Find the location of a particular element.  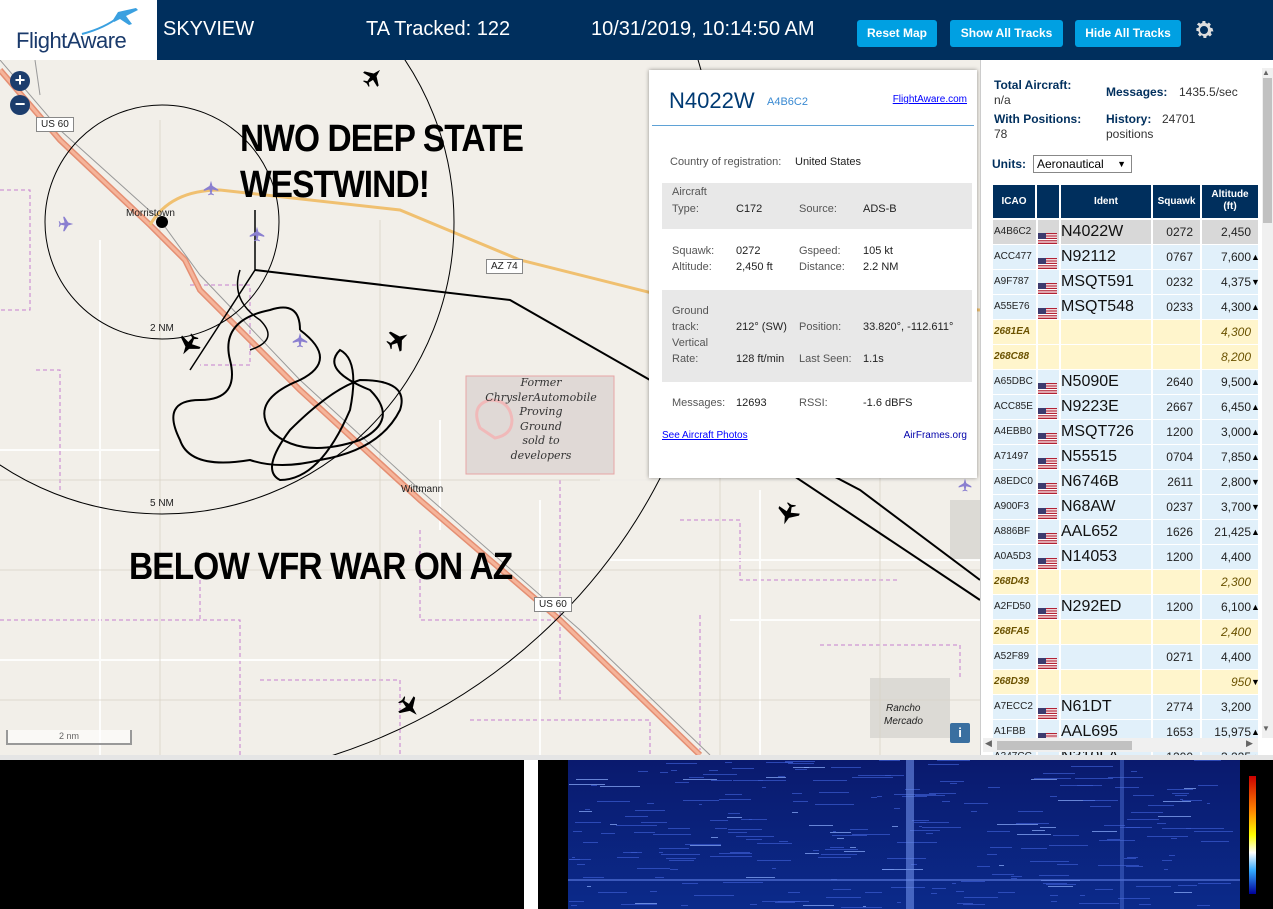

scroll-up-icon: ▲ is located at coordinates (1266, 72).